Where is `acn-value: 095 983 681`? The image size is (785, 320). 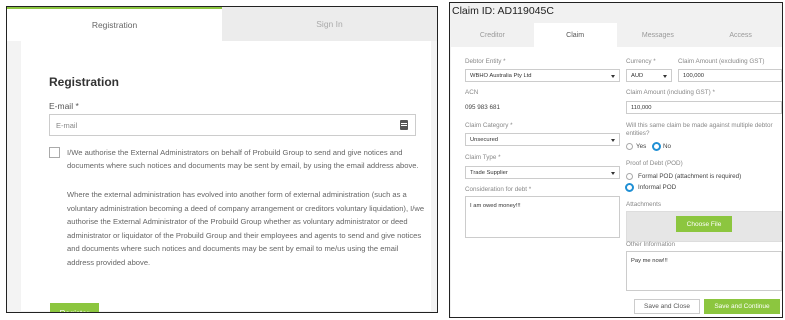 acn-value: 095 983 681 is located at coordinates (483, 107).